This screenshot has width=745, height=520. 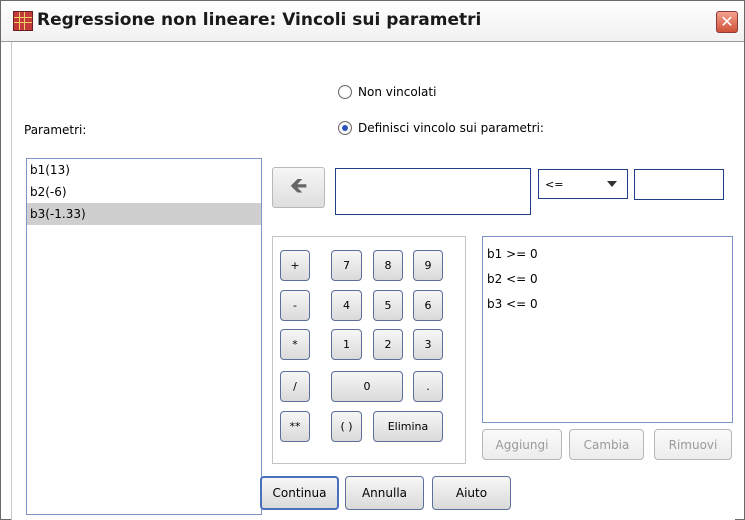 What do you see at coordinates (144, 214) in the screenshot?
I see `parameter-item-selected: b3(-1.33)` at bounding box center [144, 214].